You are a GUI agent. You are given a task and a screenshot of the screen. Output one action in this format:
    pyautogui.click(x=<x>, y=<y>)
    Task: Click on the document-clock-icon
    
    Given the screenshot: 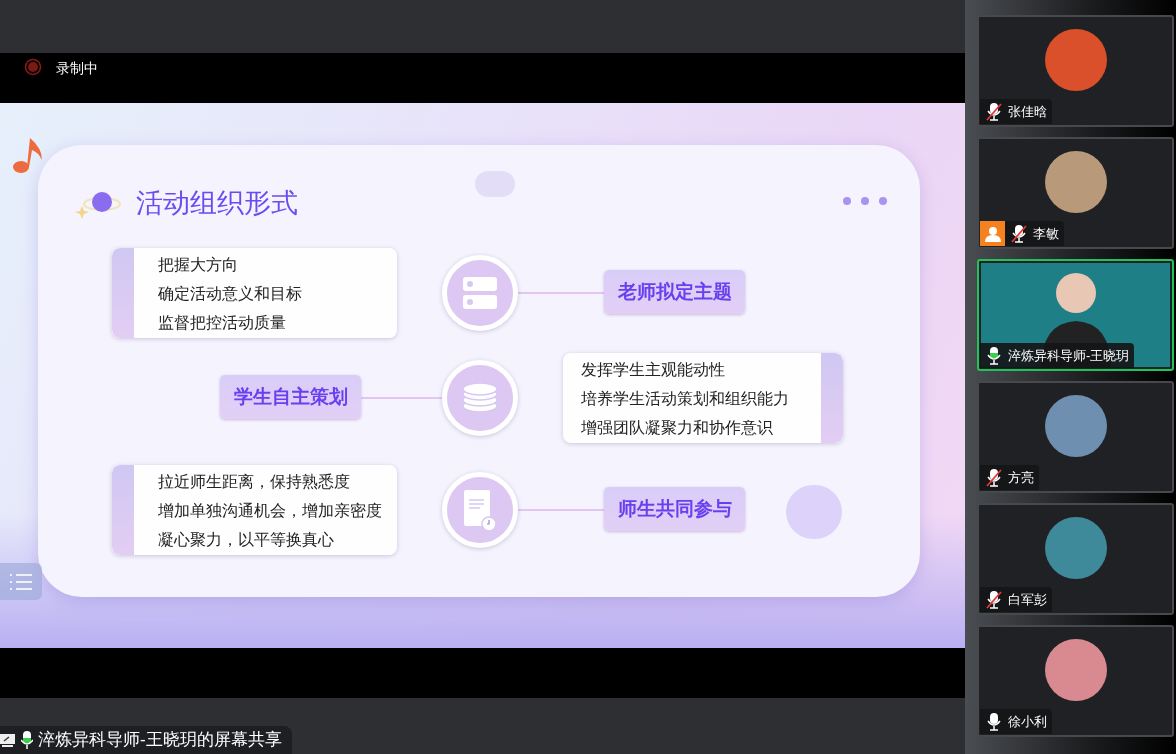 What is the action you would take?
    pyautogui.click(x=480, y=510)
    